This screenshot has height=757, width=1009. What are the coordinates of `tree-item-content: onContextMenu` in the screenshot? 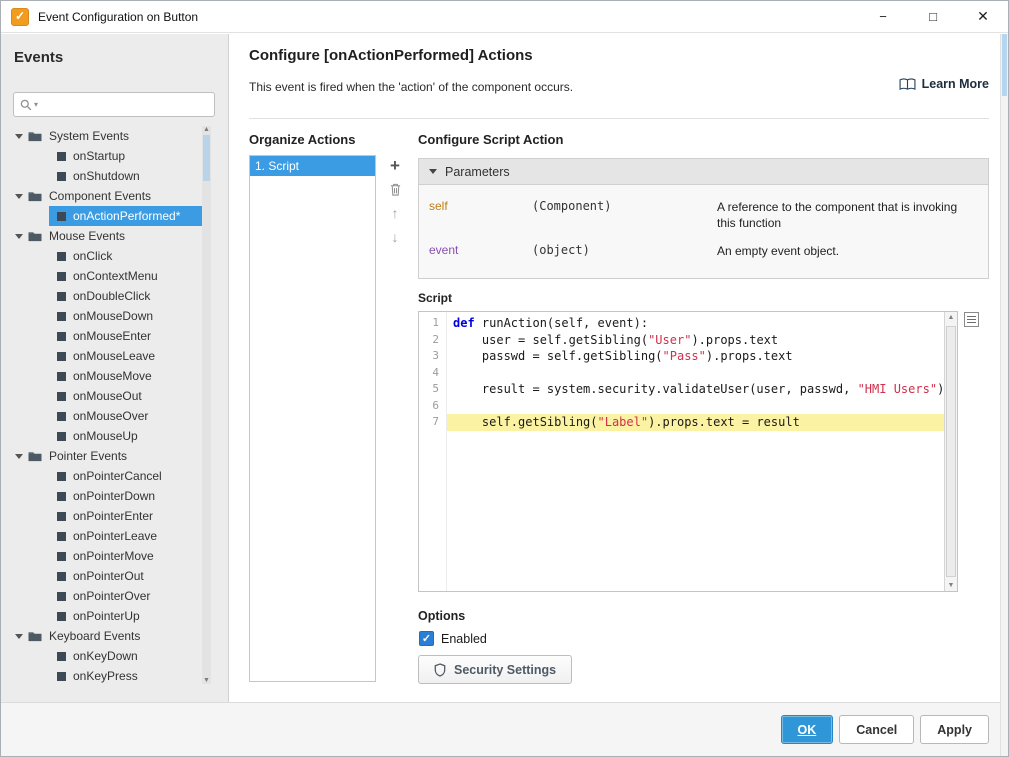 It's located at (125, 276).